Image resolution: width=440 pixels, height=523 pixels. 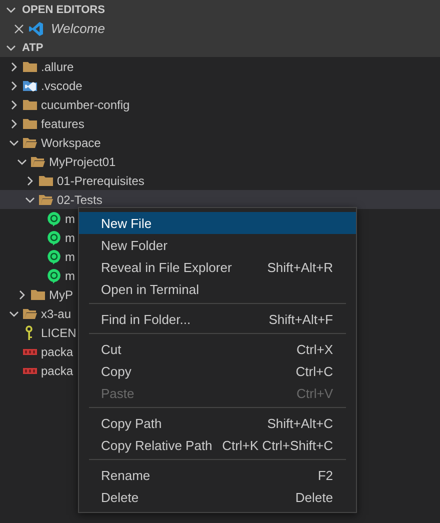 What do you see at coordinates (33, 48) in the screenshot?
I see `section-title: ATP` at bounding box center [33, 48].